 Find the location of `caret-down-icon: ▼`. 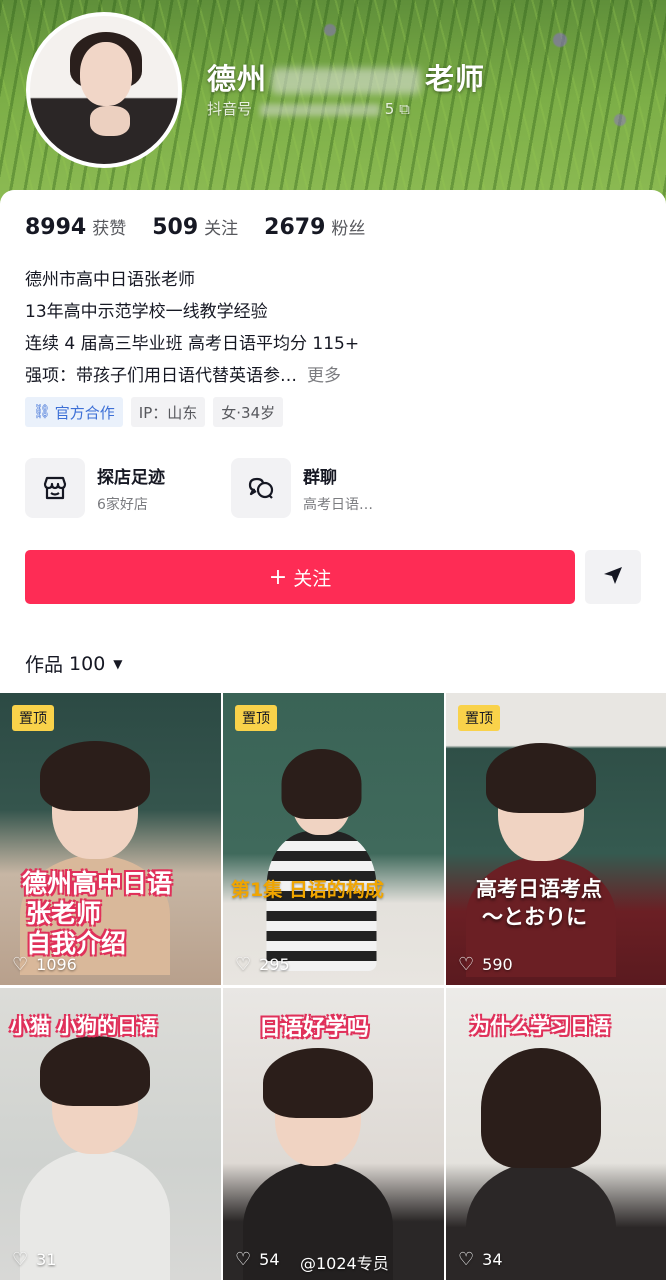

caret-down-icon: ▼ is located at coordinates (118, 663).